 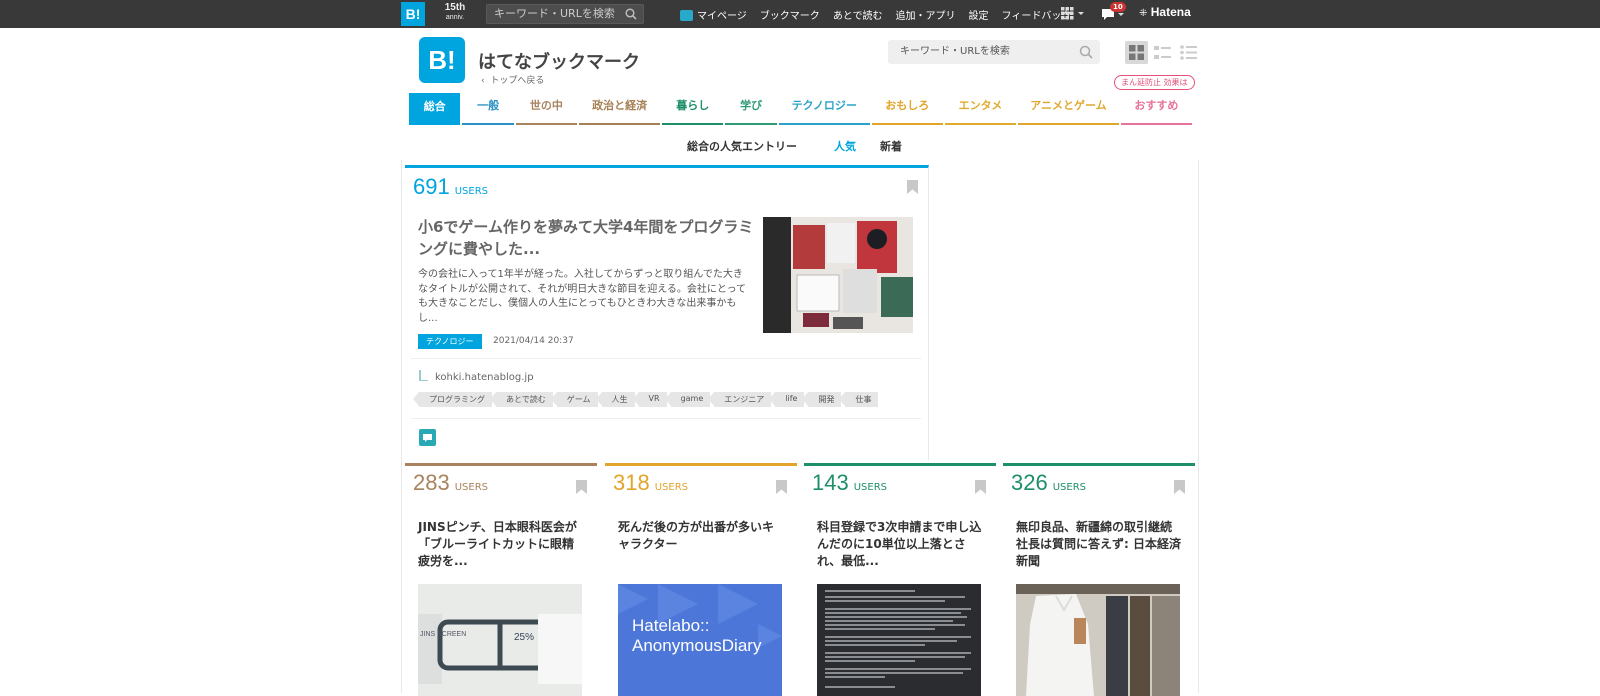 I want to click on bookmark-count-number: 691, so click(x=431, y=186).